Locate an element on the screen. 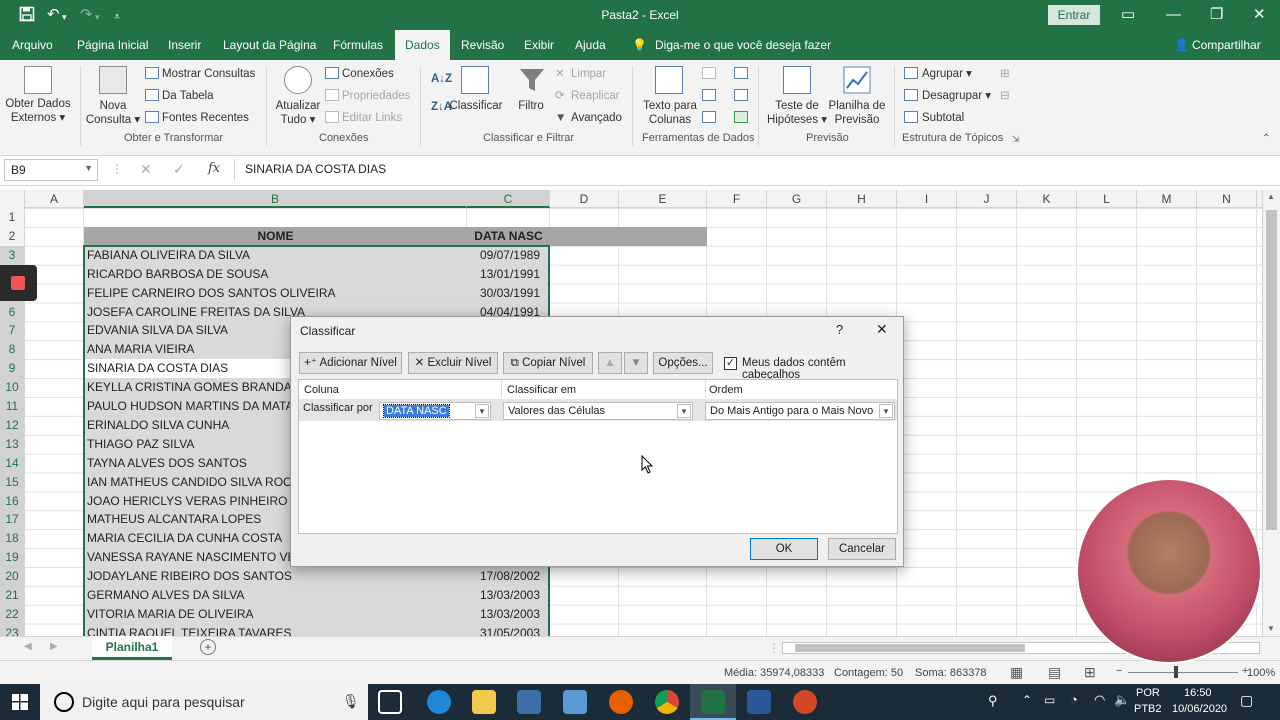 The height and width of the screenshot is (720, 1280). col-header-f: F is located at coordinates (737, 199).